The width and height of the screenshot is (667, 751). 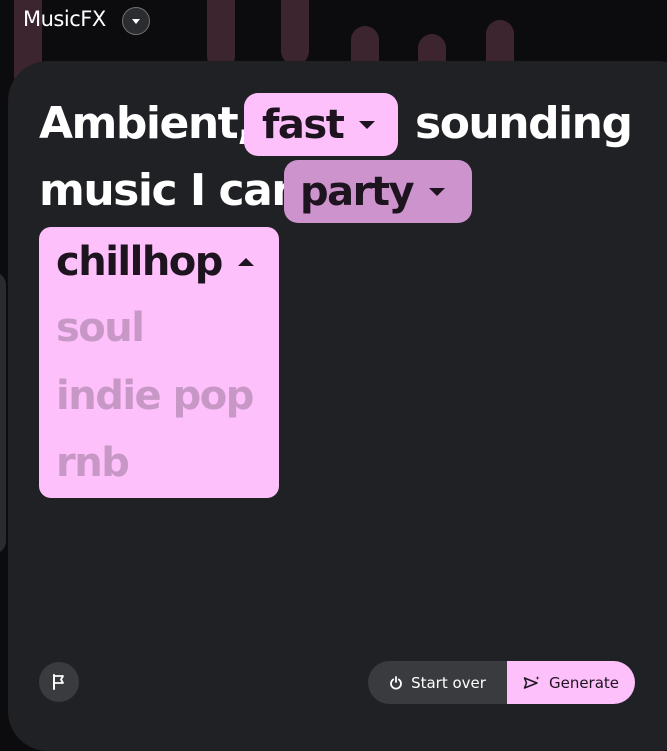 I want to click on report-button, so click(x=59, y=682).